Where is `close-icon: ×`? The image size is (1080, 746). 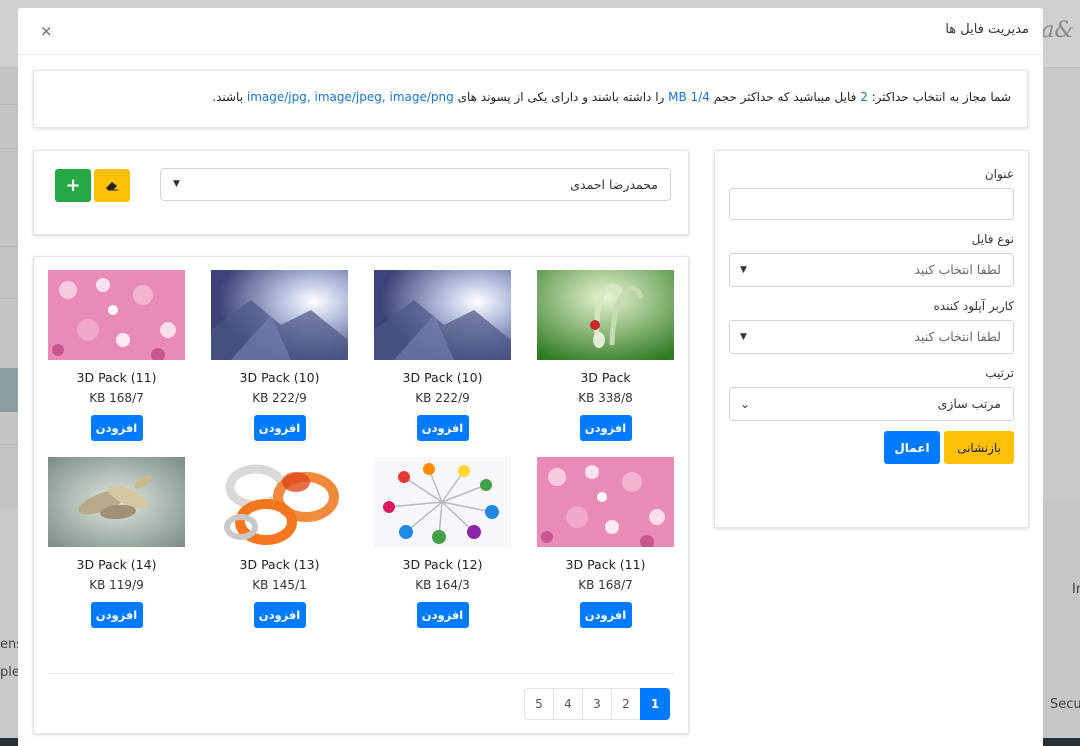 close-icon: × is located at coordinates (46, 31).